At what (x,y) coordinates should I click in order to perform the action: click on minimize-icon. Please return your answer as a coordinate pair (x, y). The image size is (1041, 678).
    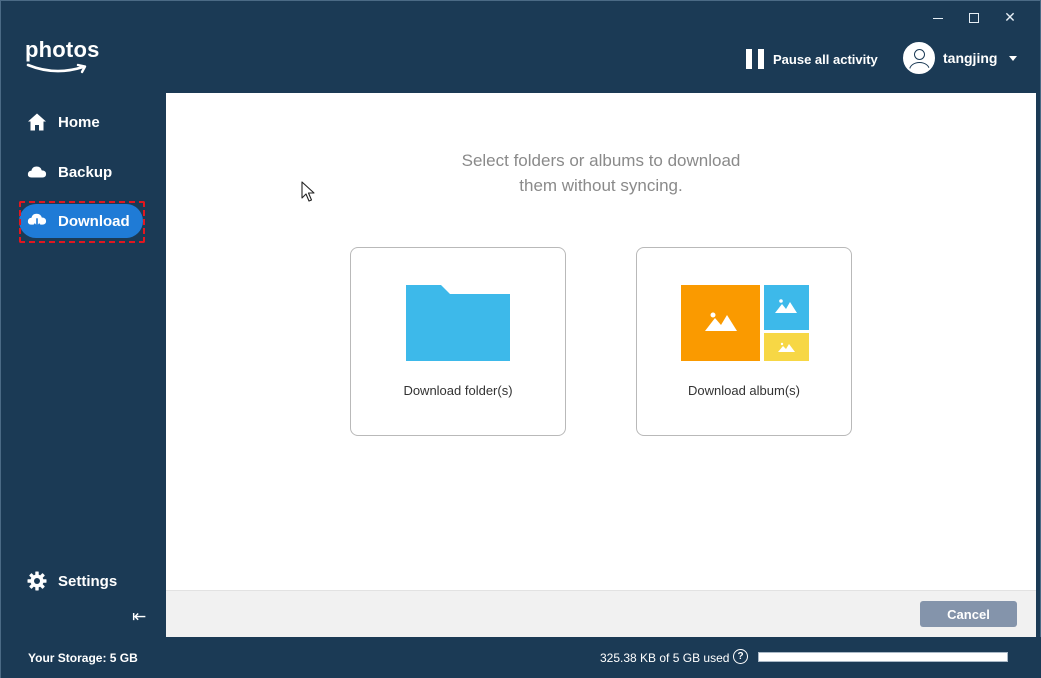
    Looking at the image, I should click on (938, 18).